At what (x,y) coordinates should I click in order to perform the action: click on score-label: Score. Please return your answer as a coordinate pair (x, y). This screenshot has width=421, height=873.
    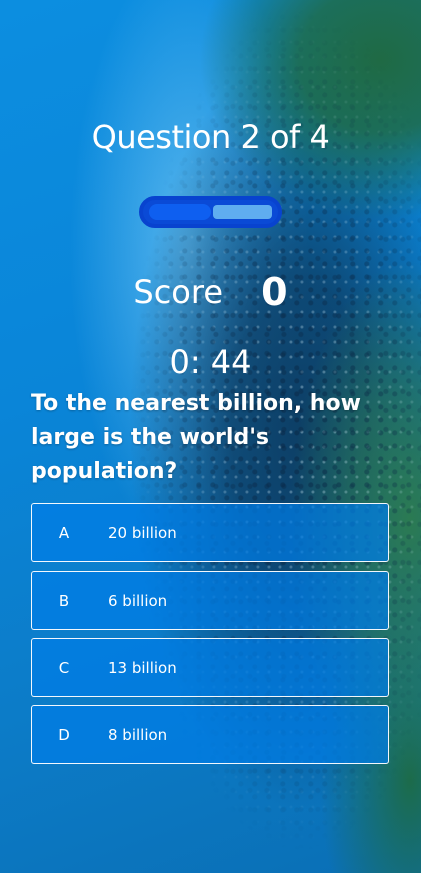
    Looking at the image, I should click on (178, 292).